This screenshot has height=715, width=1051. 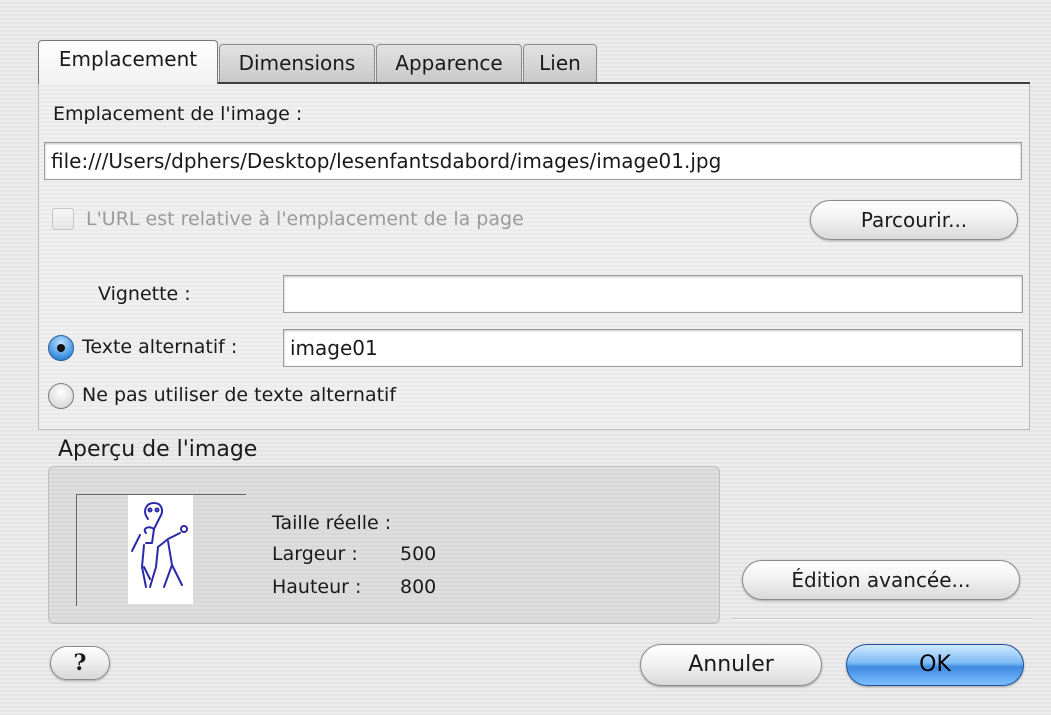 I want to click on alt-text-field: image01, so click(x=653, y=348).